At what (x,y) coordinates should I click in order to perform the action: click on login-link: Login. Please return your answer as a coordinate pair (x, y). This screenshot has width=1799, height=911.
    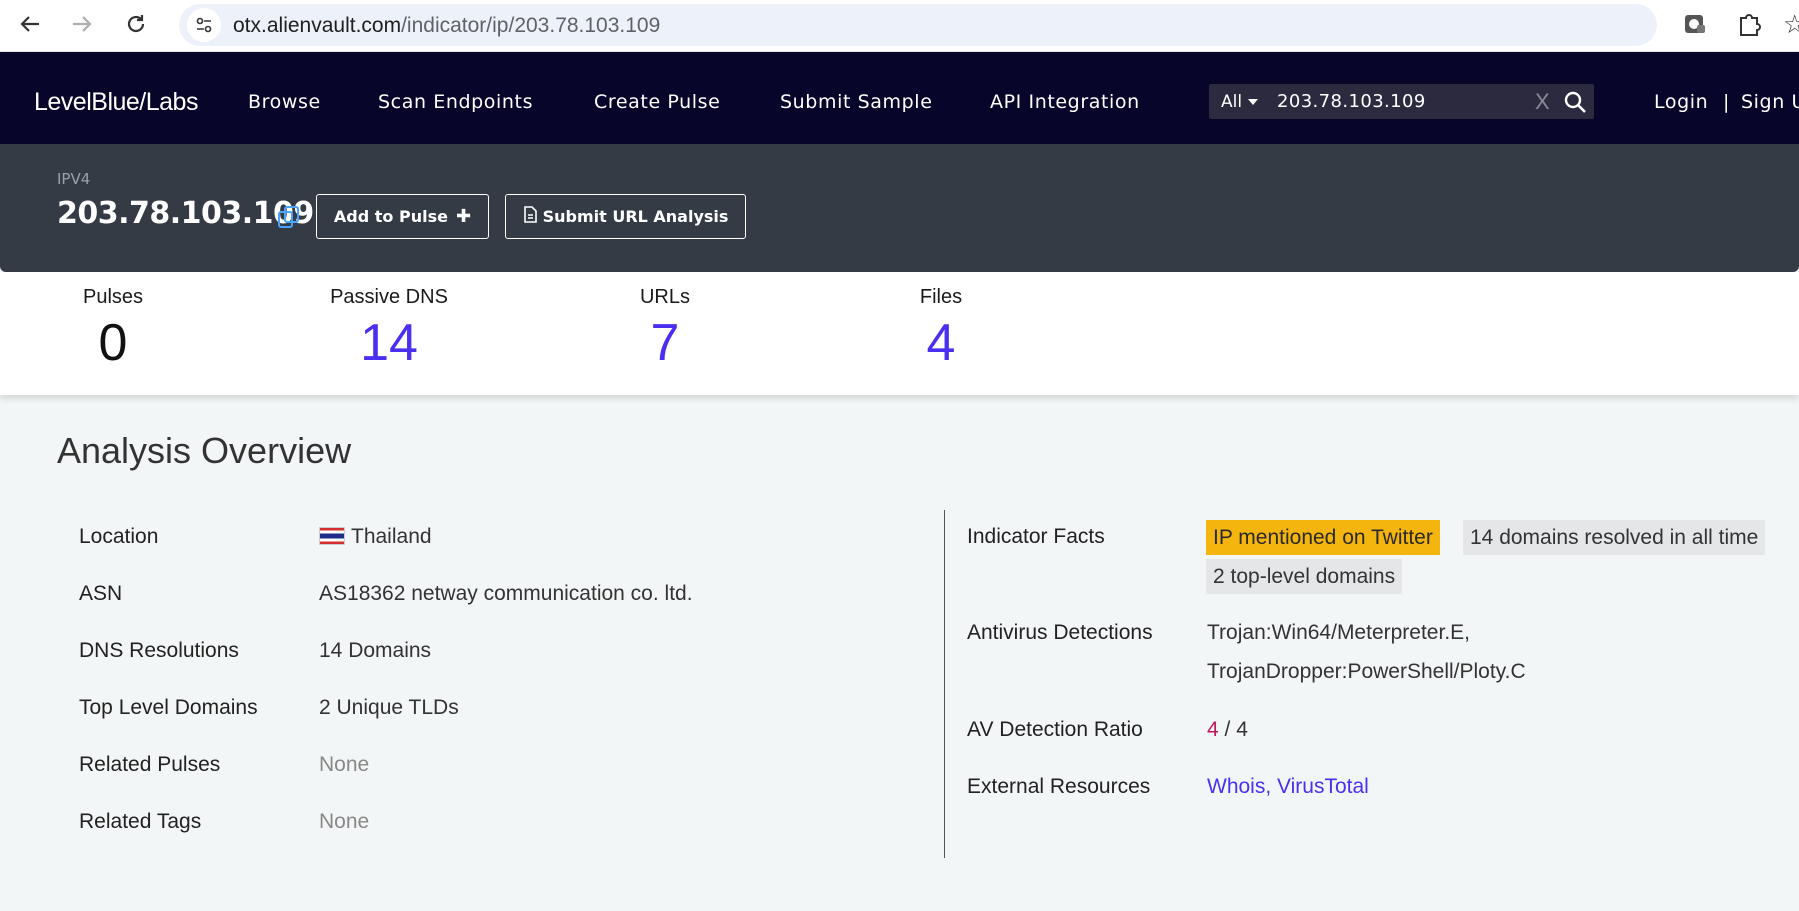
    Looking at the image, I should click on (1681, 102).